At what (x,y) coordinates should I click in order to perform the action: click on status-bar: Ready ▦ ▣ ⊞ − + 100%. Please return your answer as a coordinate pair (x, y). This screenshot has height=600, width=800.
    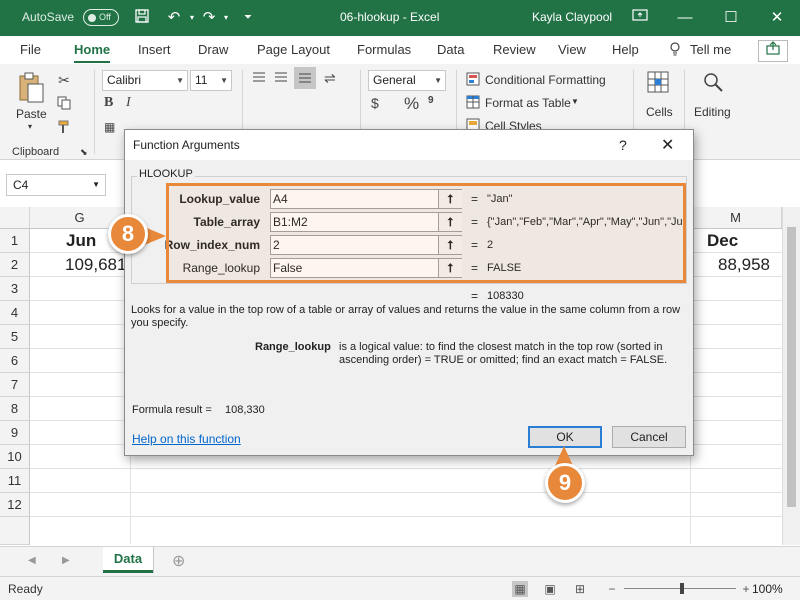
    Looking at the image, I should click on (400, 588).